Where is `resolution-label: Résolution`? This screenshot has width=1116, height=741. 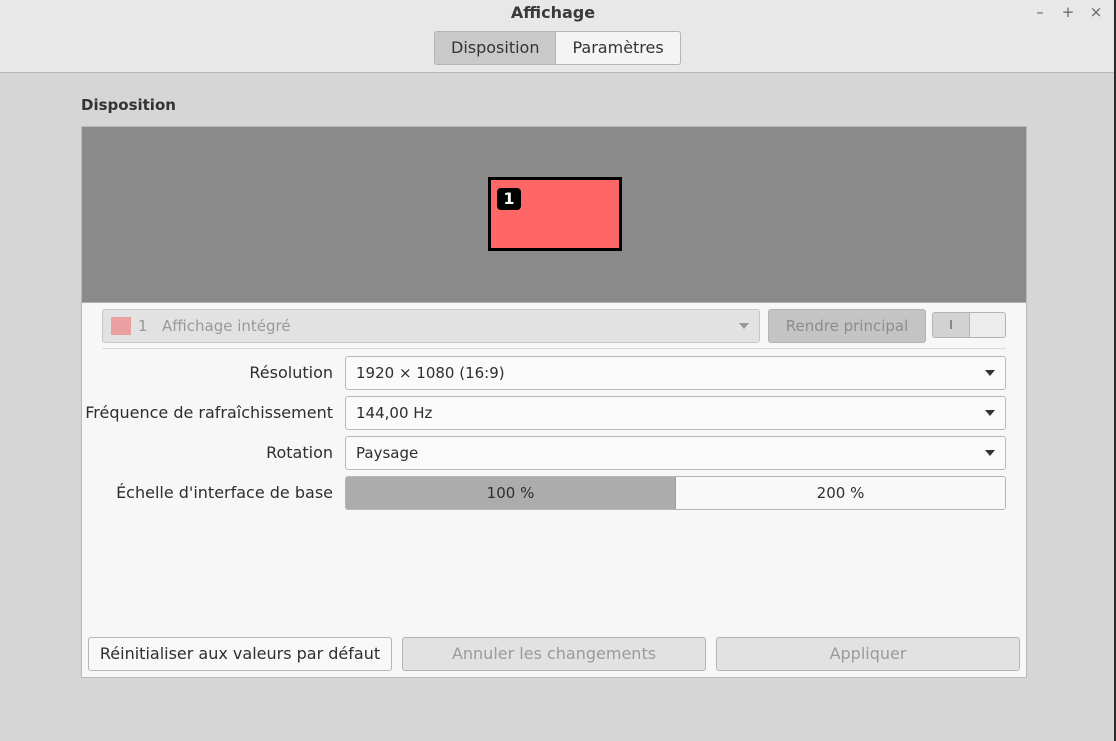 resolution-label: Résolution is located at coordinates (291, 372).